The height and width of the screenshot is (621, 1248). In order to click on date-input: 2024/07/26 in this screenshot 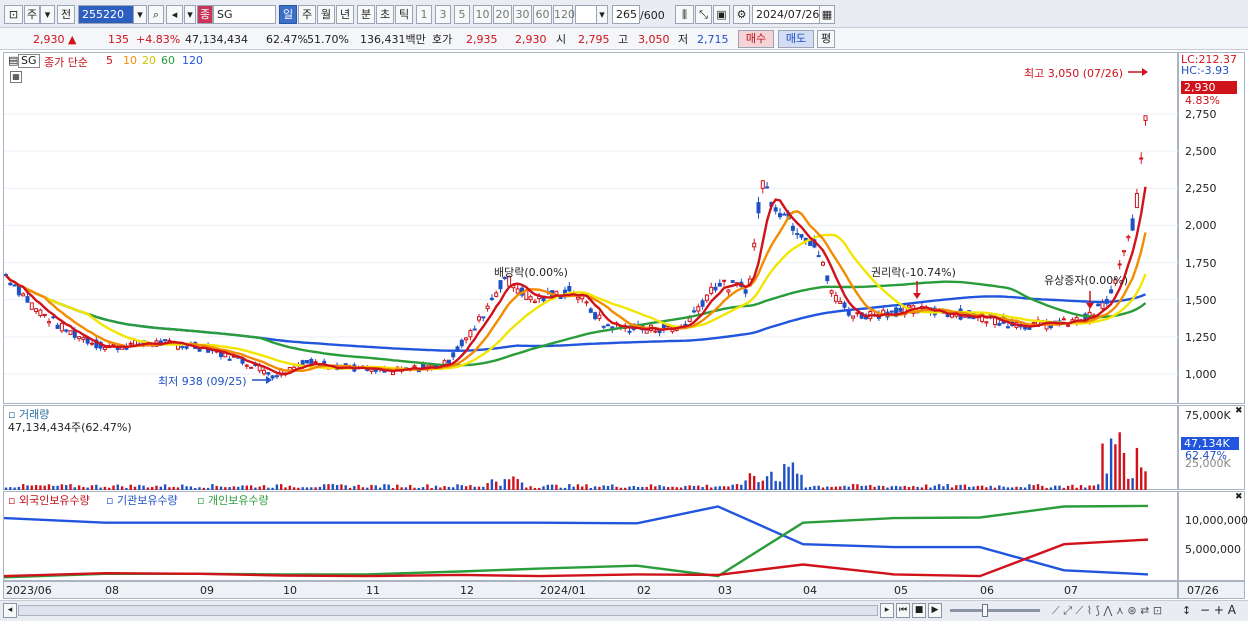, I will do `click(786, 14)`.